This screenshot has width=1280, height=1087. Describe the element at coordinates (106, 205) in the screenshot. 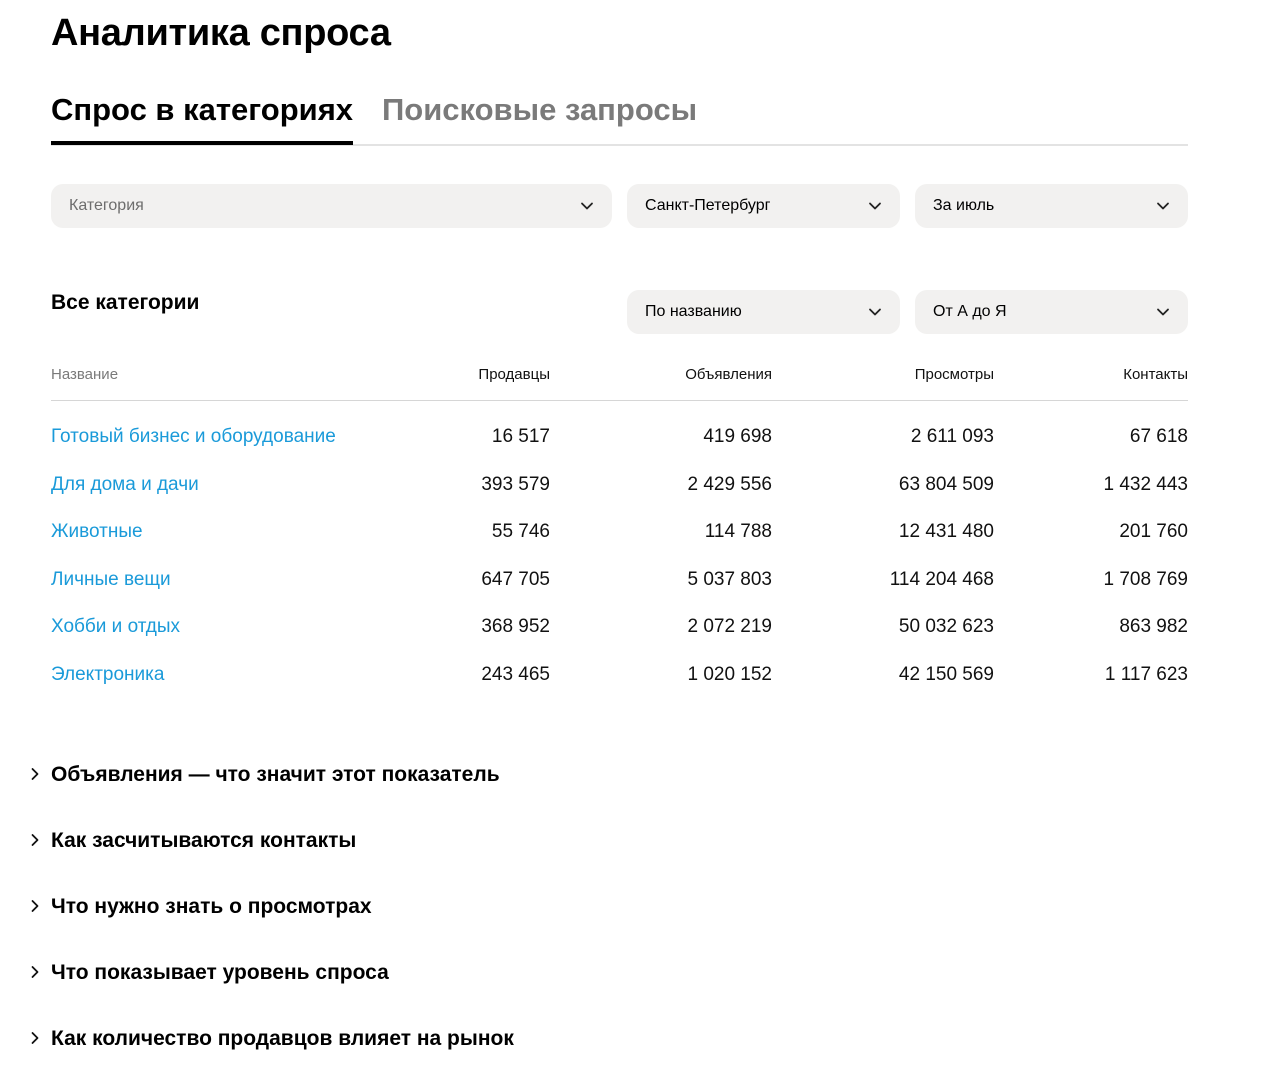

I see `category-select-placeholder: Категория` at that location.